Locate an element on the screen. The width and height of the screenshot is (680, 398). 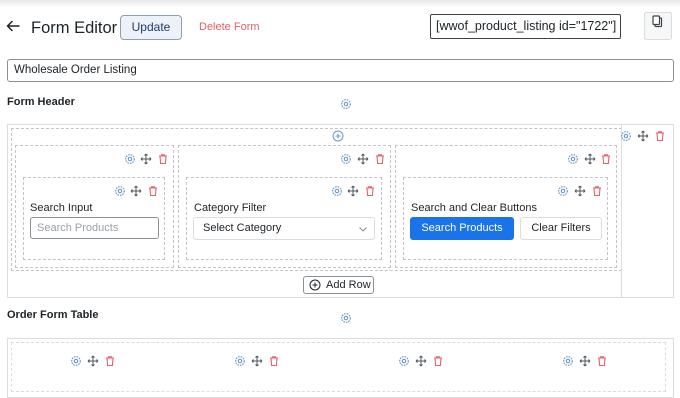
copy-shortcode-button is located at coordinates (658, 26).